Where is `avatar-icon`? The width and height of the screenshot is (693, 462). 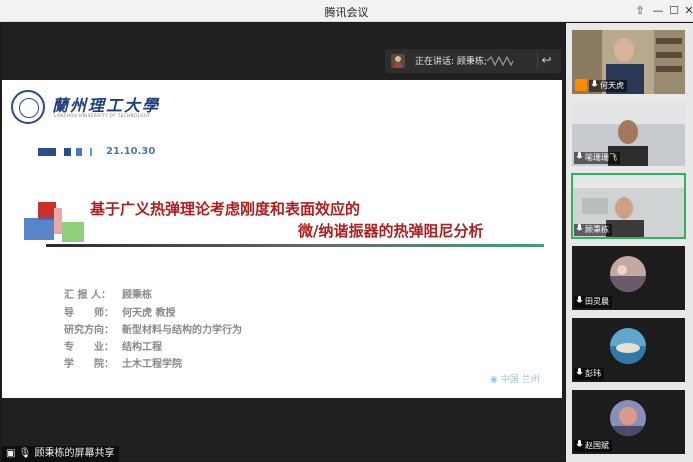 avatar-icon is located at coordinates (398, 61).